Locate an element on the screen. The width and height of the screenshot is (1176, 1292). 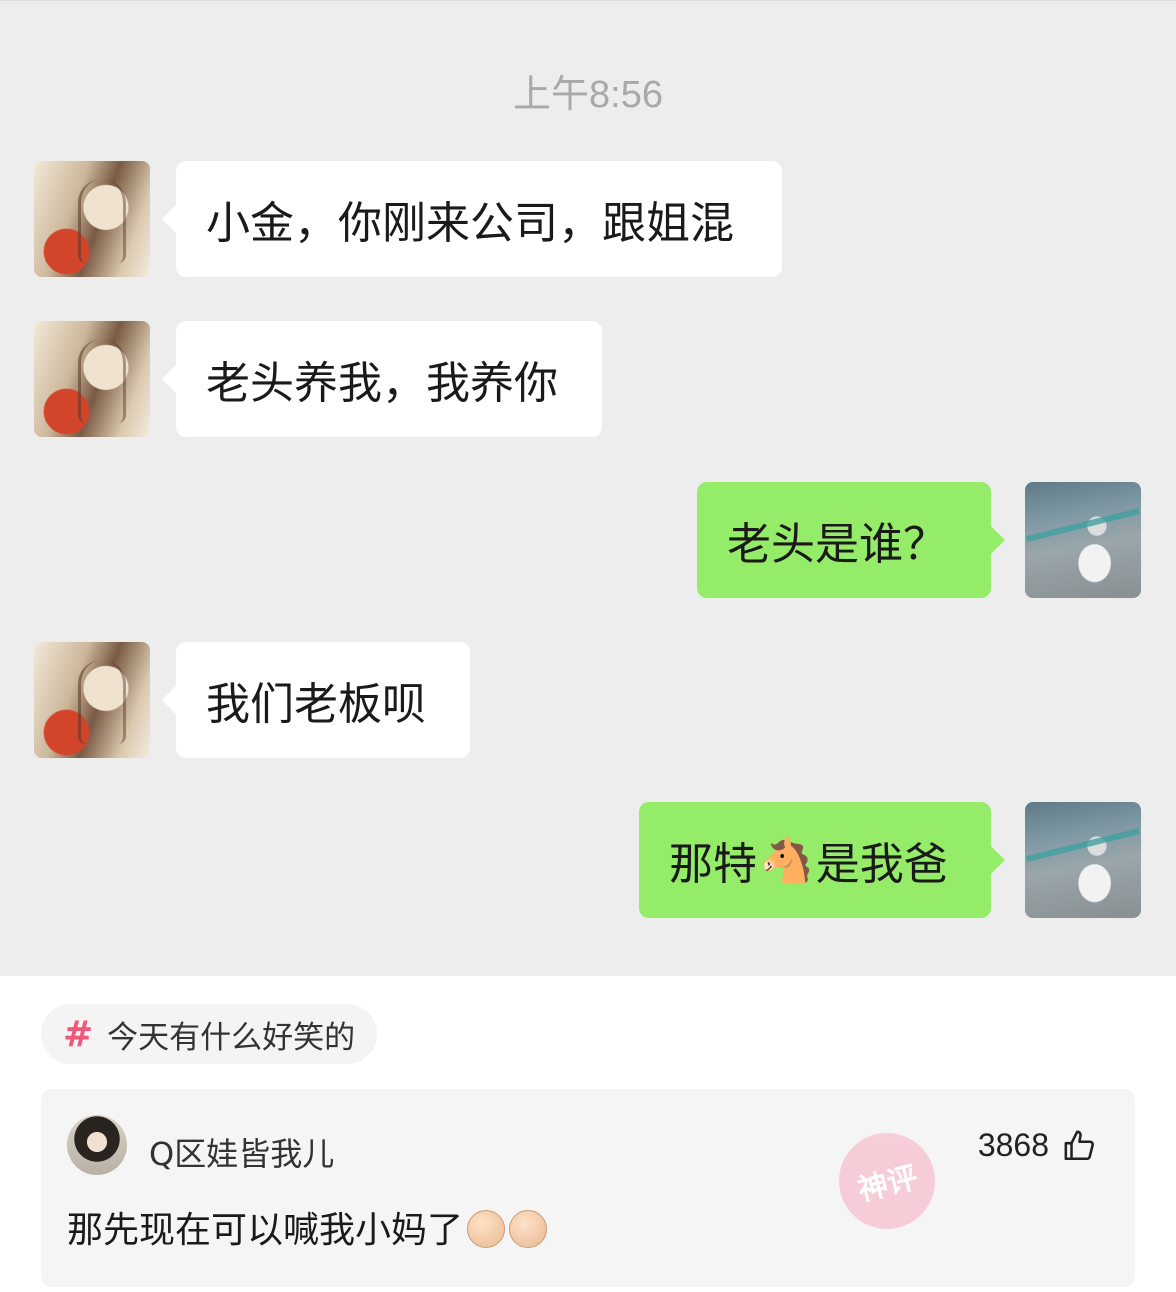
featured-comment-stamp: 神评 is located at coordinates (887, 1181).